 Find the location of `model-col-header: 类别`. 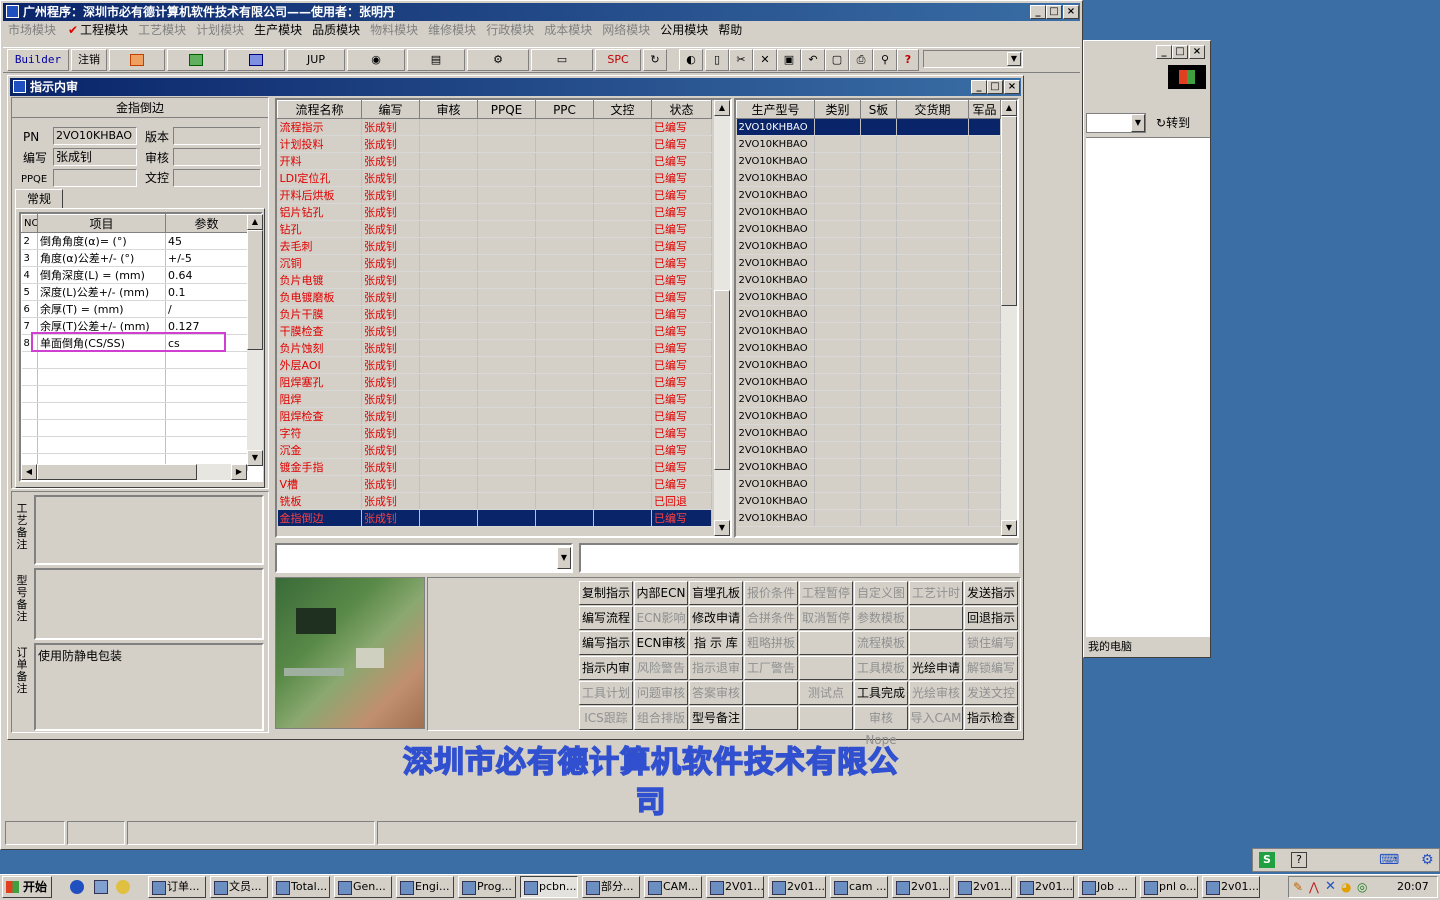

model-col-header: 类别 is located at coordinates (837, 109).